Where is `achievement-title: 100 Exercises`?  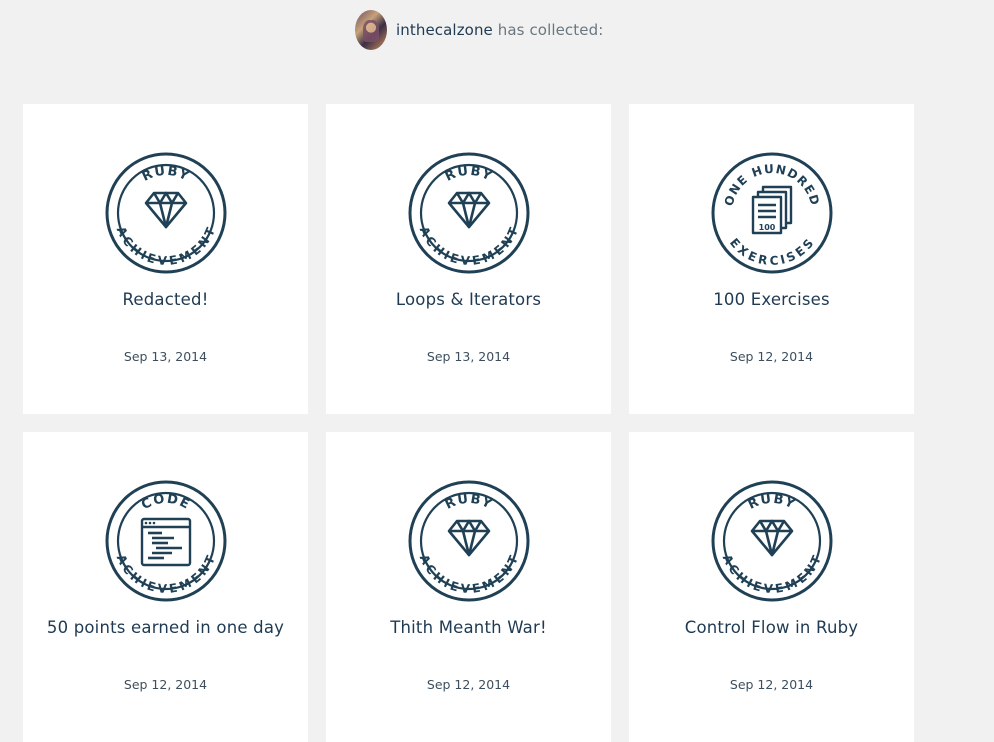 achievement-title: 100 Exercises is located at coordinates (771, 299).